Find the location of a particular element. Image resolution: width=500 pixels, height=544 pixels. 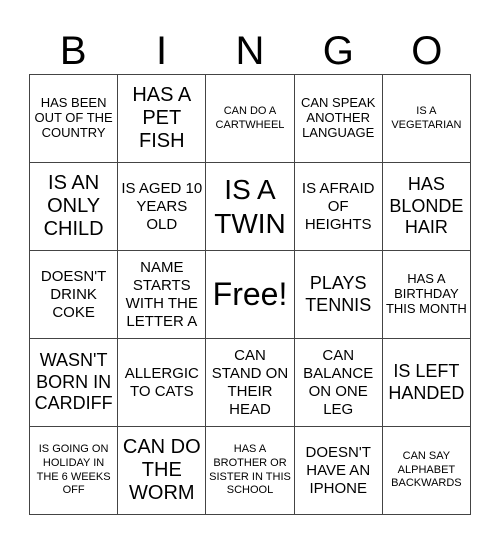

bingo-cell: ALLERGIC TO CATS is located at coordinates (162, 383).